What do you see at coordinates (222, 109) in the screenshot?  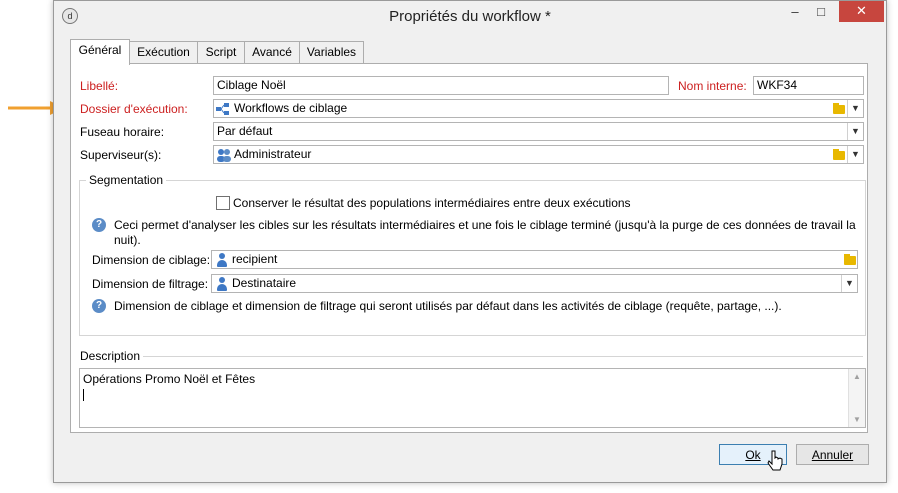 I see `workflow-folder-icon` at bounding box center [222, 109].